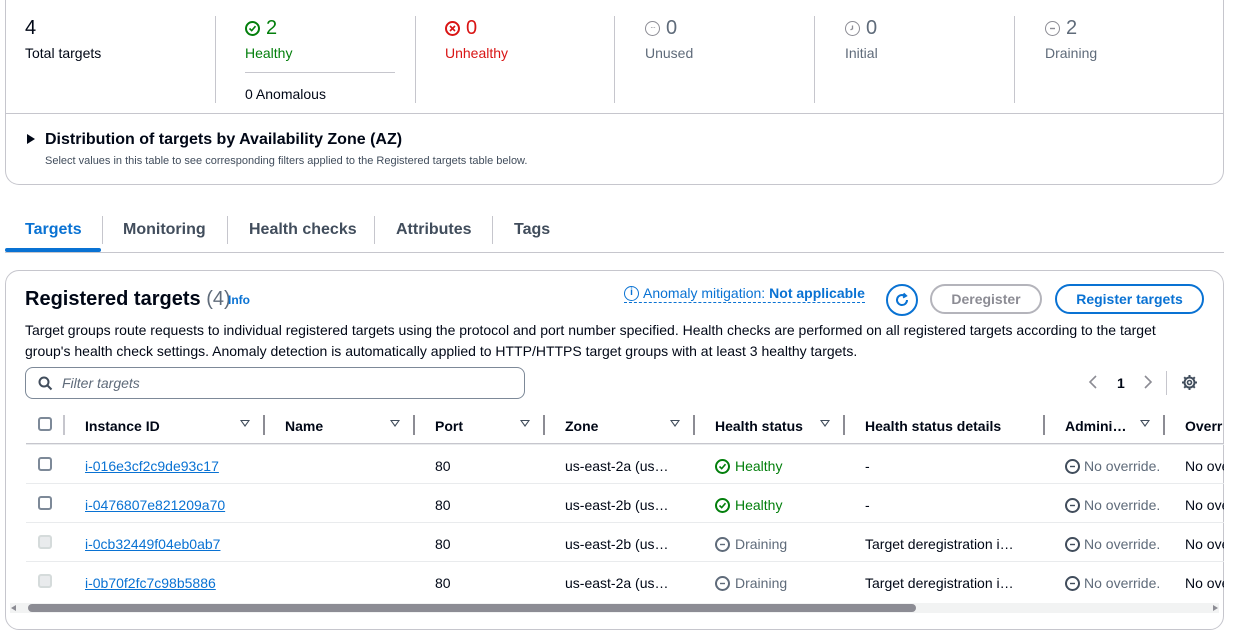 The image size is (1233, 630). What do you see at coordinates (285, 94) in the screenshot?
I see `anomalous-count: 0 Anomalous` at bounding box center [285, 94].